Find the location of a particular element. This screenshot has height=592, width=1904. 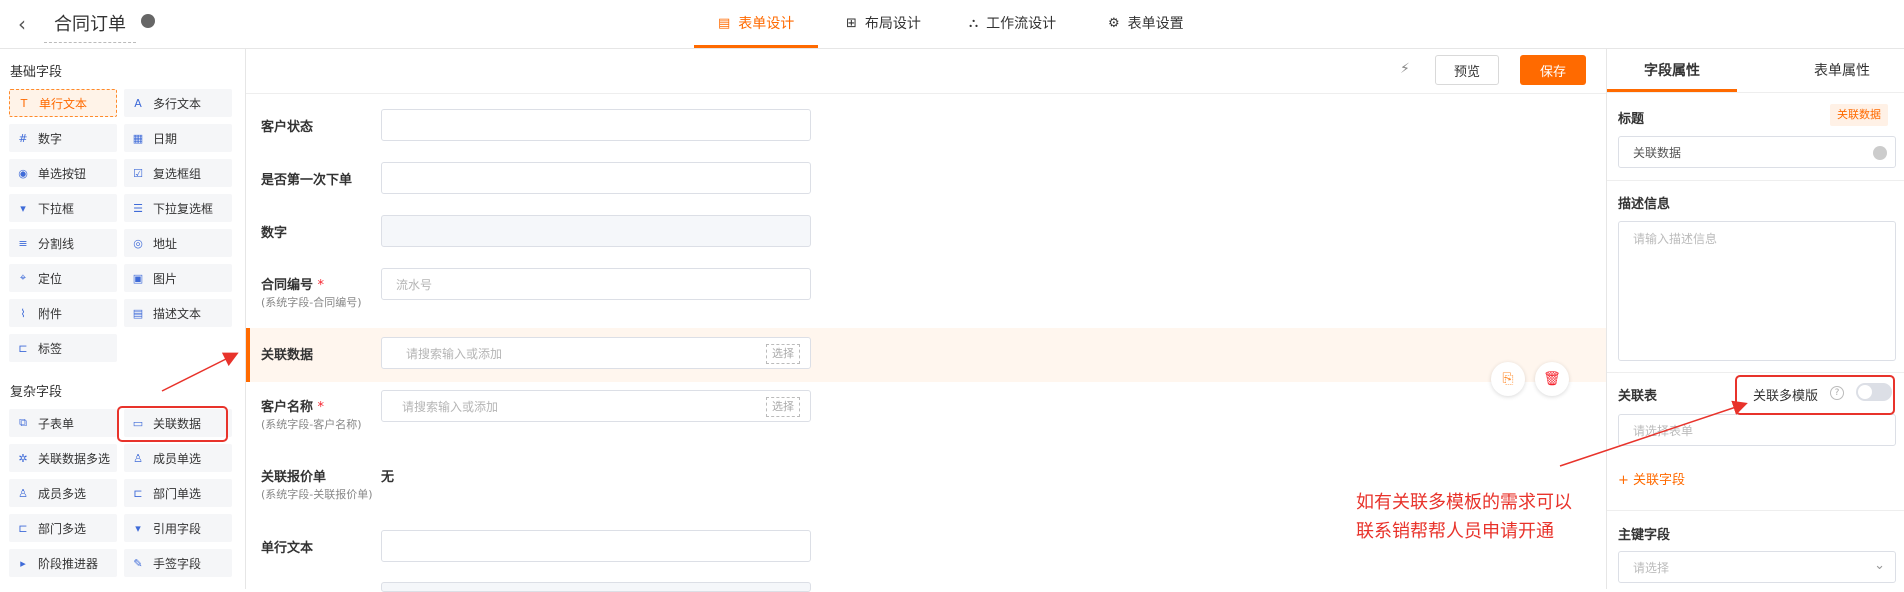

field-tag: ⊏ 标签 is located at coordinates (63, 348).